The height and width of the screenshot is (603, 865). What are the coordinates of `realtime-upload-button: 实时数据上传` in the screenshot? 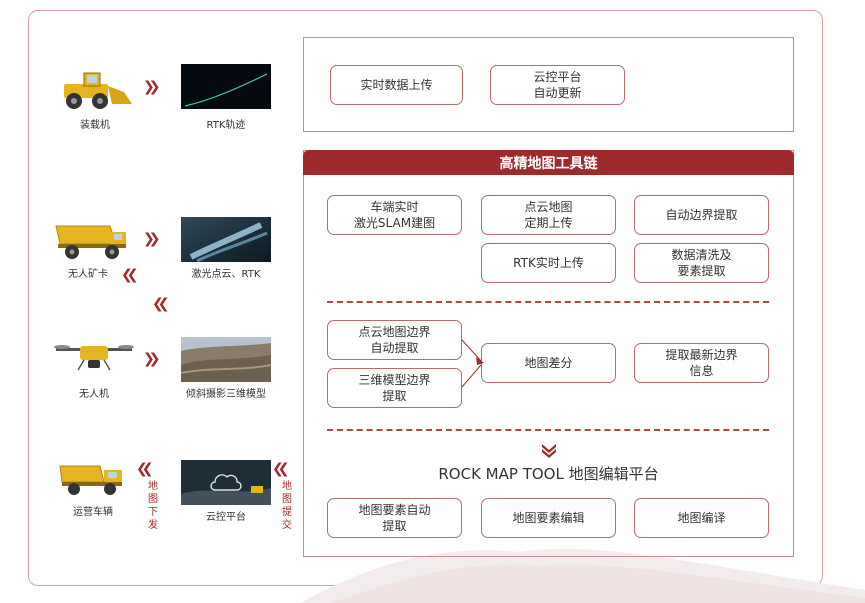 It's located at (396, 85).